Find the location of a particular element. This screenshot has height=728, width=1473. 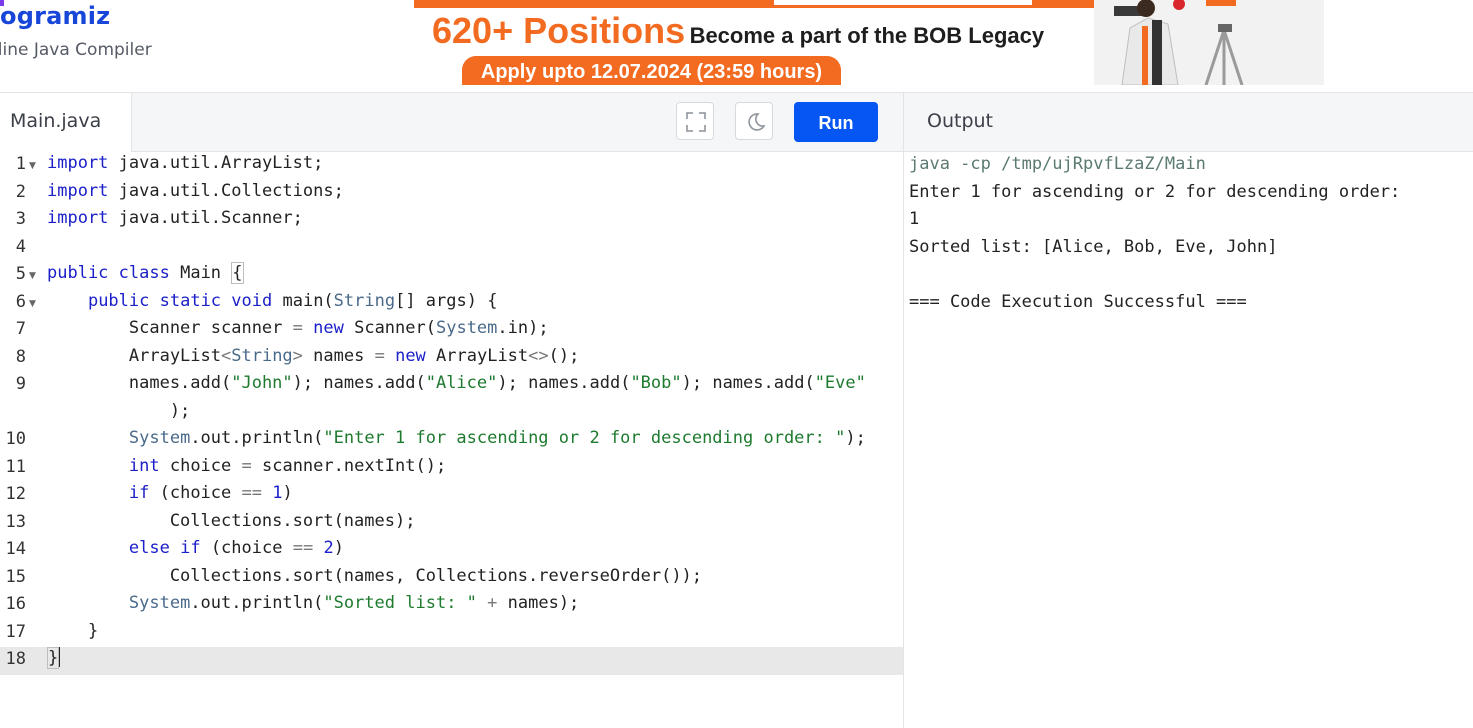

line-number: 5 is located at coordinates (20, 274).